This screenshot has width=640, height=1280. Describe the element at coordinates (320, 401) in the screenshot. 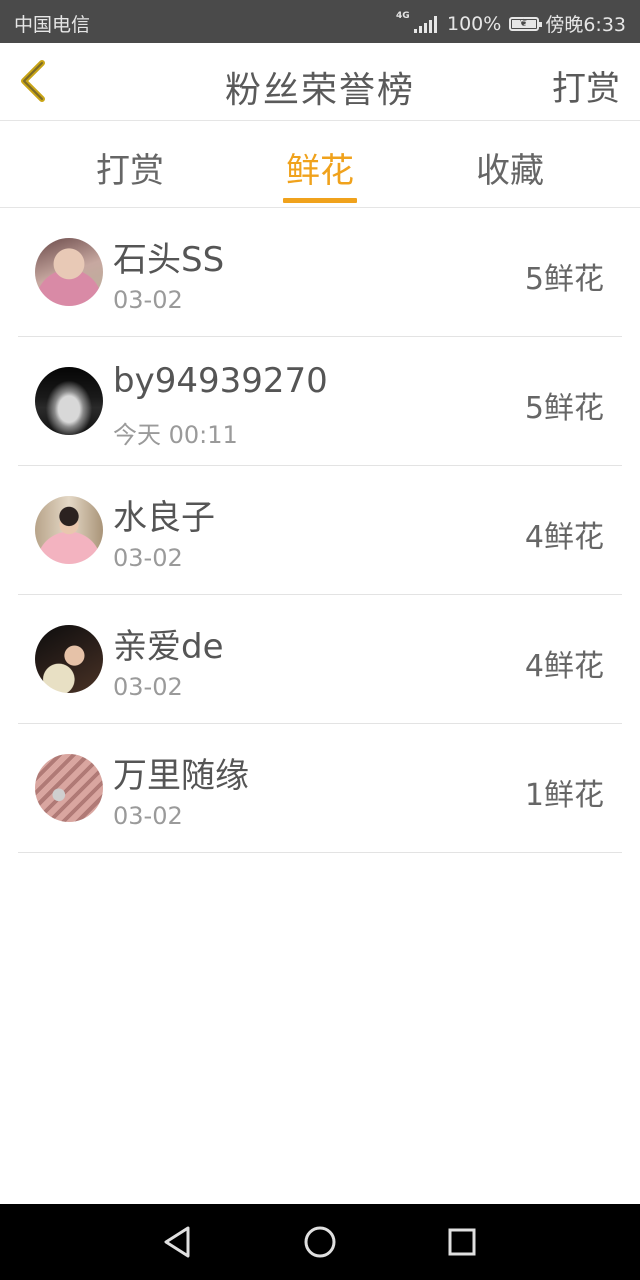

I see `list-item: by94939270 今天 00:11 5鲜花` at that location.